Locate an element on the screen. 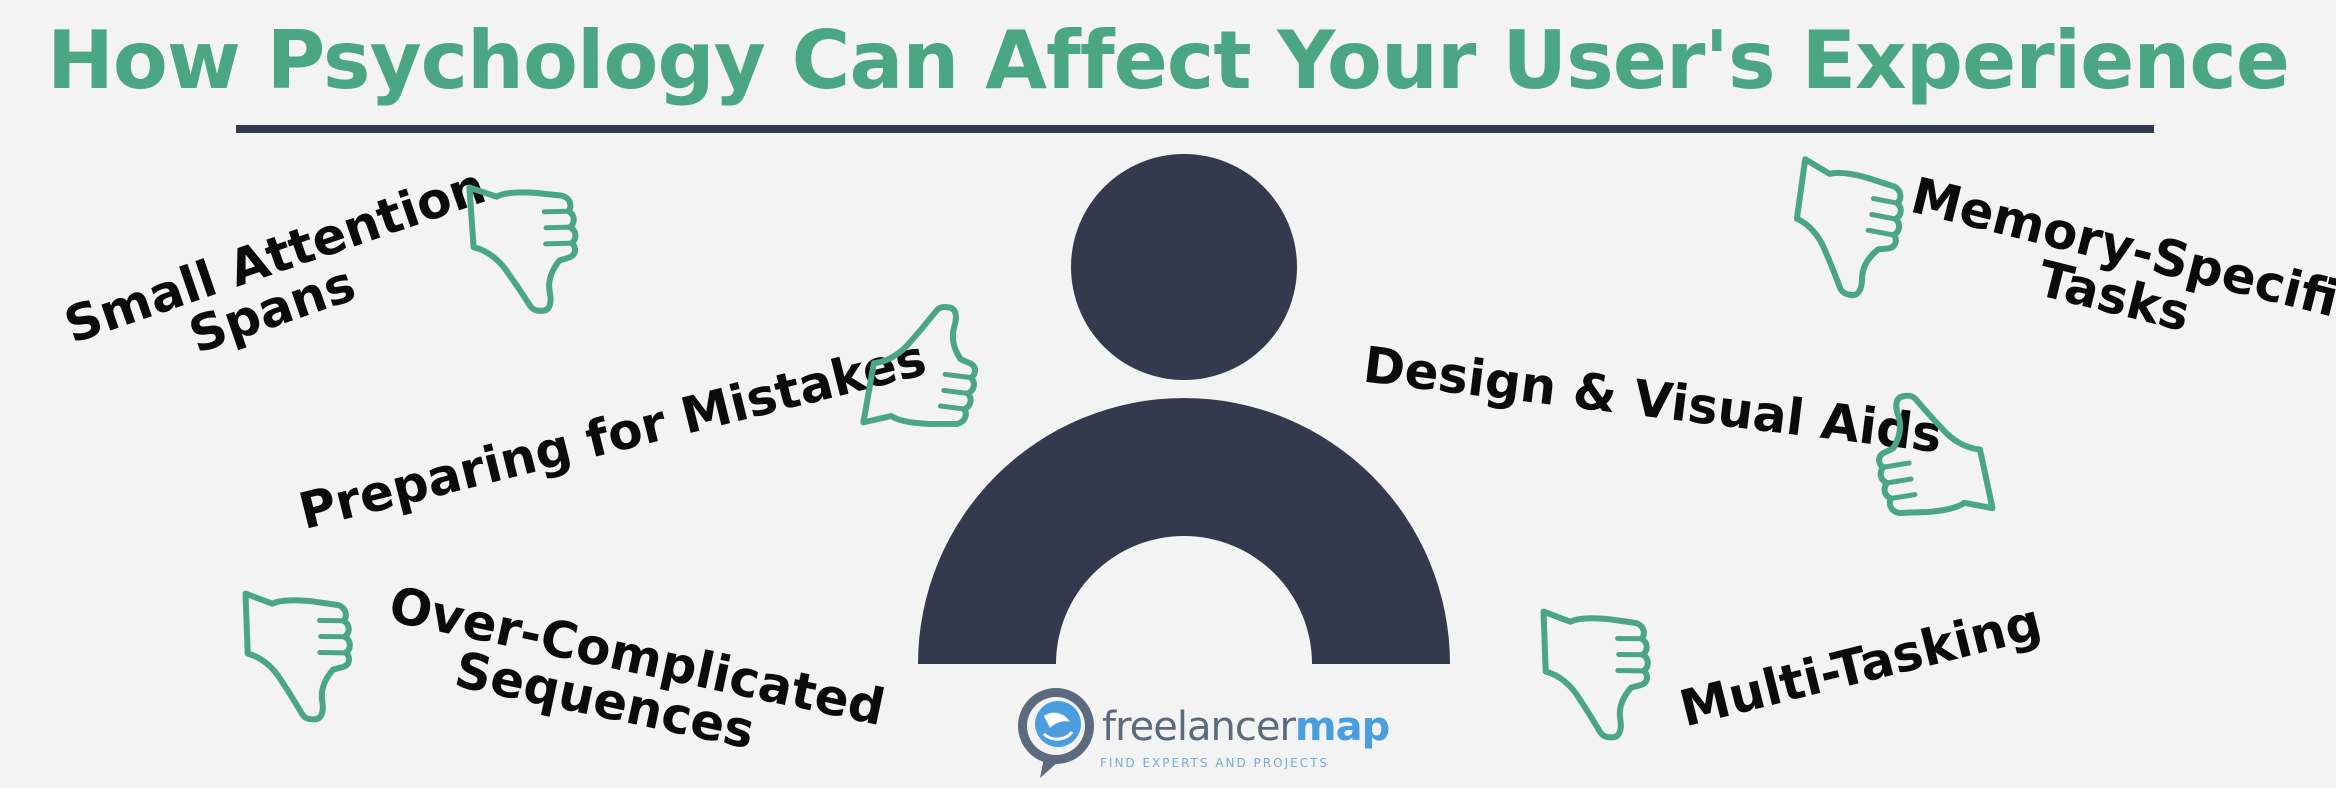 The image size is (2336, 788). person-head is located at coordinates (1184, 267).